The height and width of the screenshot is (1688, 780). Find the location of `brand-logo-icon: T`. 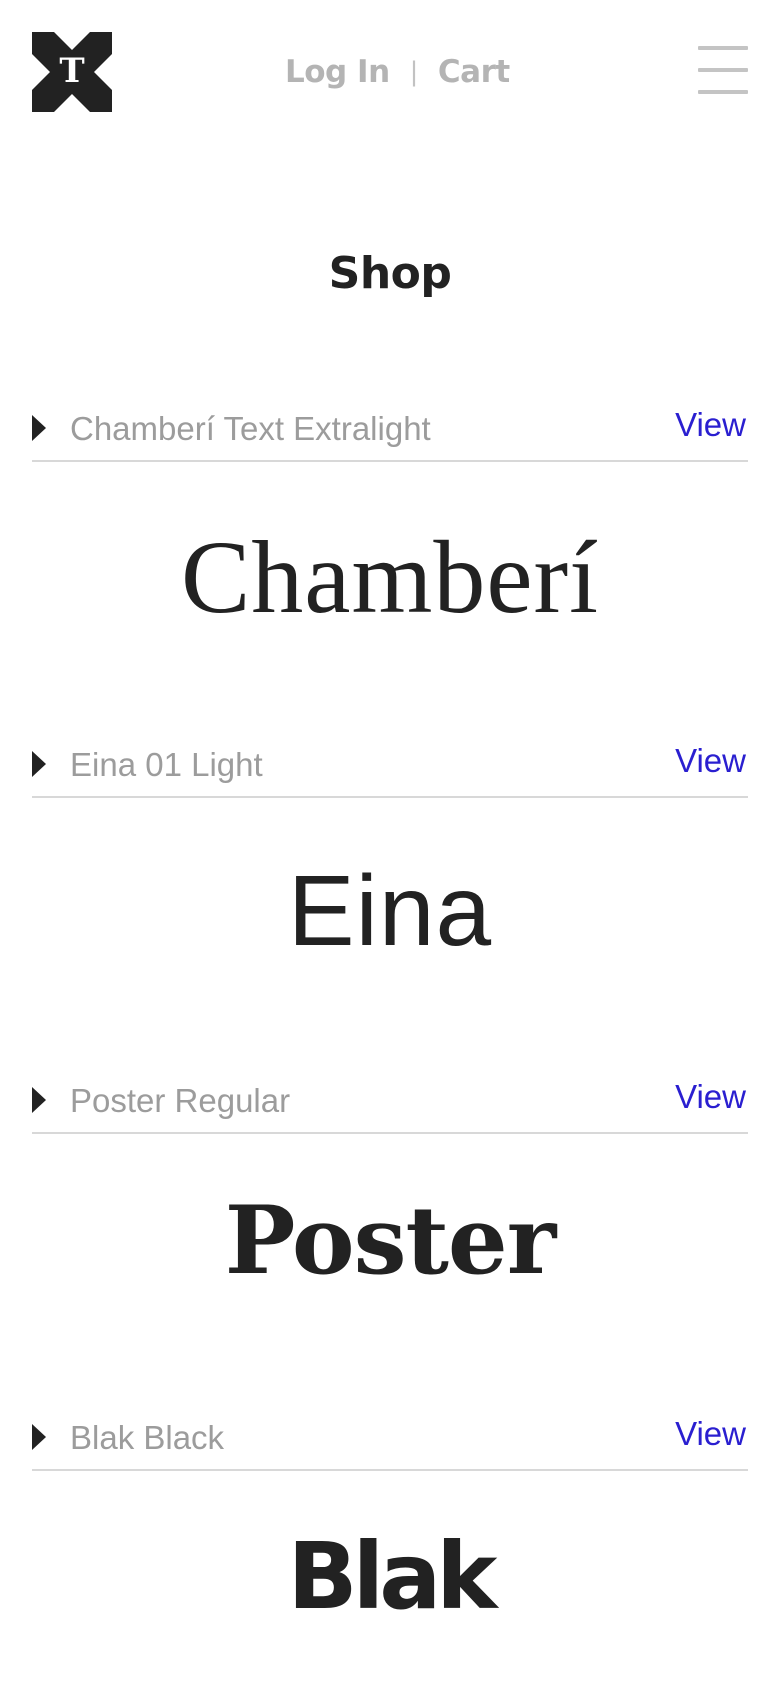

brand-logo-icon: T is located at coordinates (72, 72).